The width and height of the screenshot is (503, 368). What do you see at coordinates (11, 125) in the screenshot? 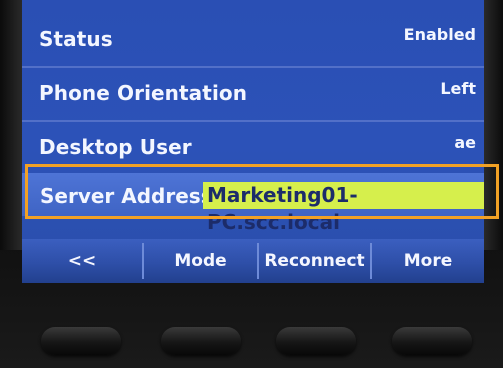
I see `bezel-left-edge` at bounding box center [11, 125].